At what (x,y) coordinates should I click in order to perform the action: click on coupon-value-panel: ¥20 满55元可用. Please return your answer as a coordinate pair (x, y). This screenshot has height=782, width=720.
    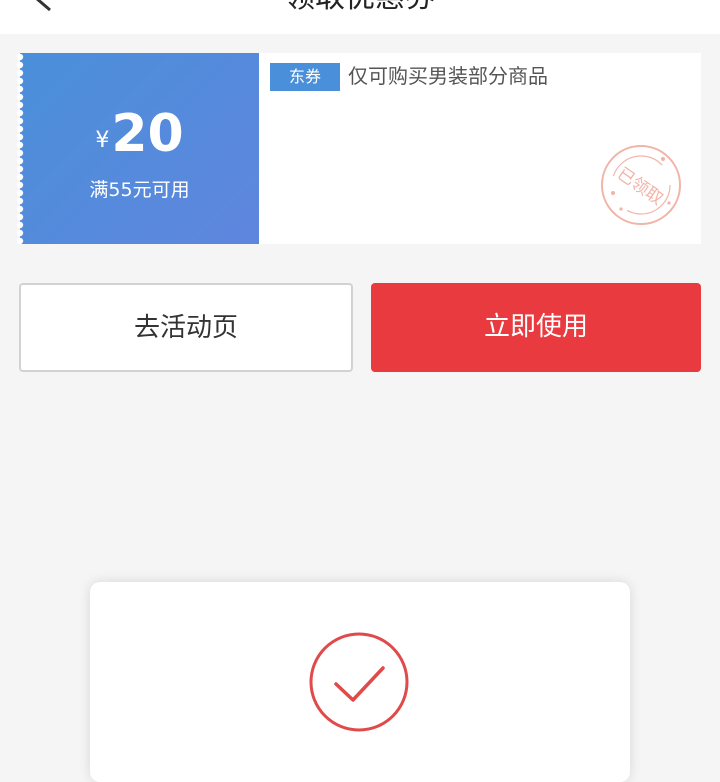
    Looking at the image, I should click on (137, 148).